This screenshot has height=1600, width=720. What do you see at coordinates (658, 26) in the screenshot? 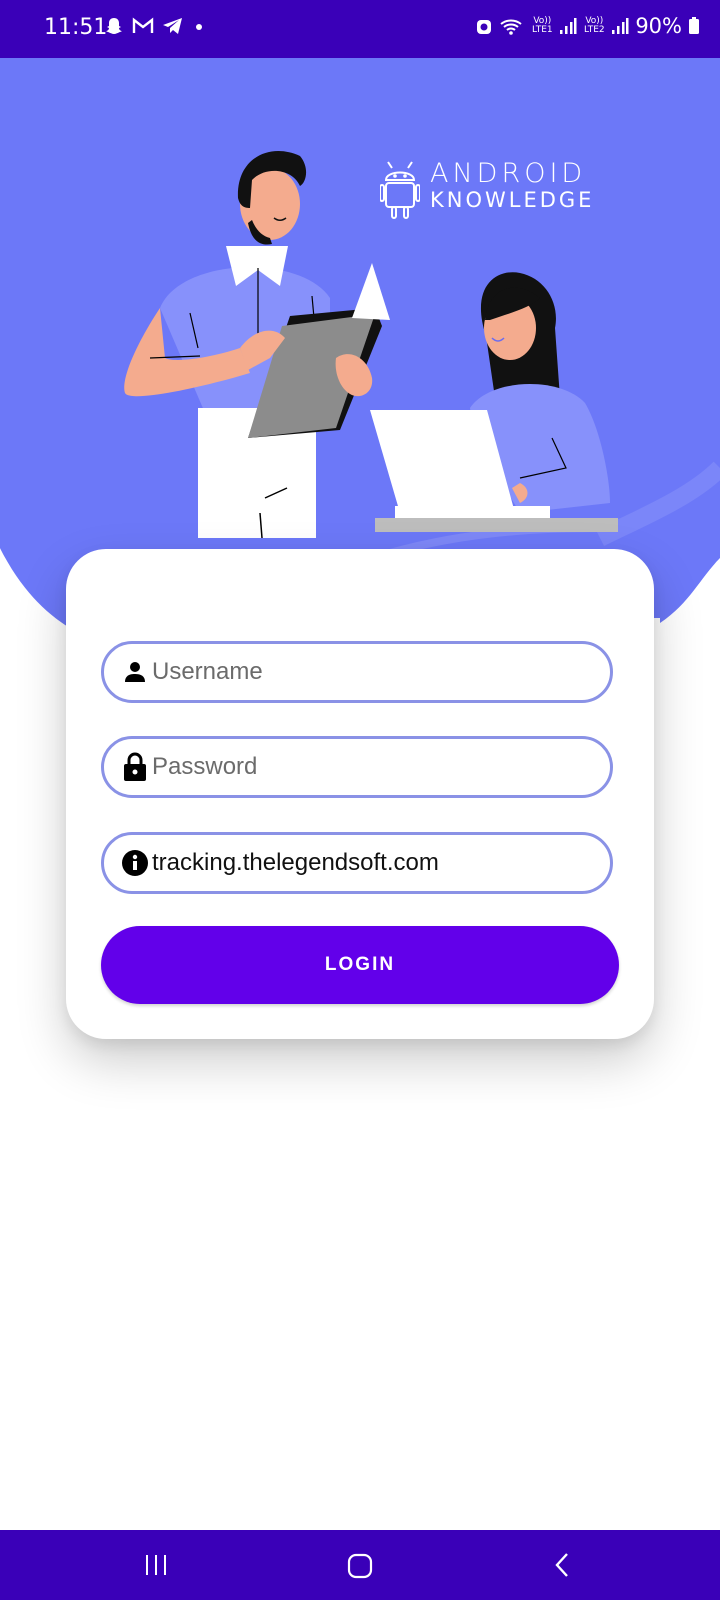
I see `battery-percent: 90%` at bounding box center [658, 26].